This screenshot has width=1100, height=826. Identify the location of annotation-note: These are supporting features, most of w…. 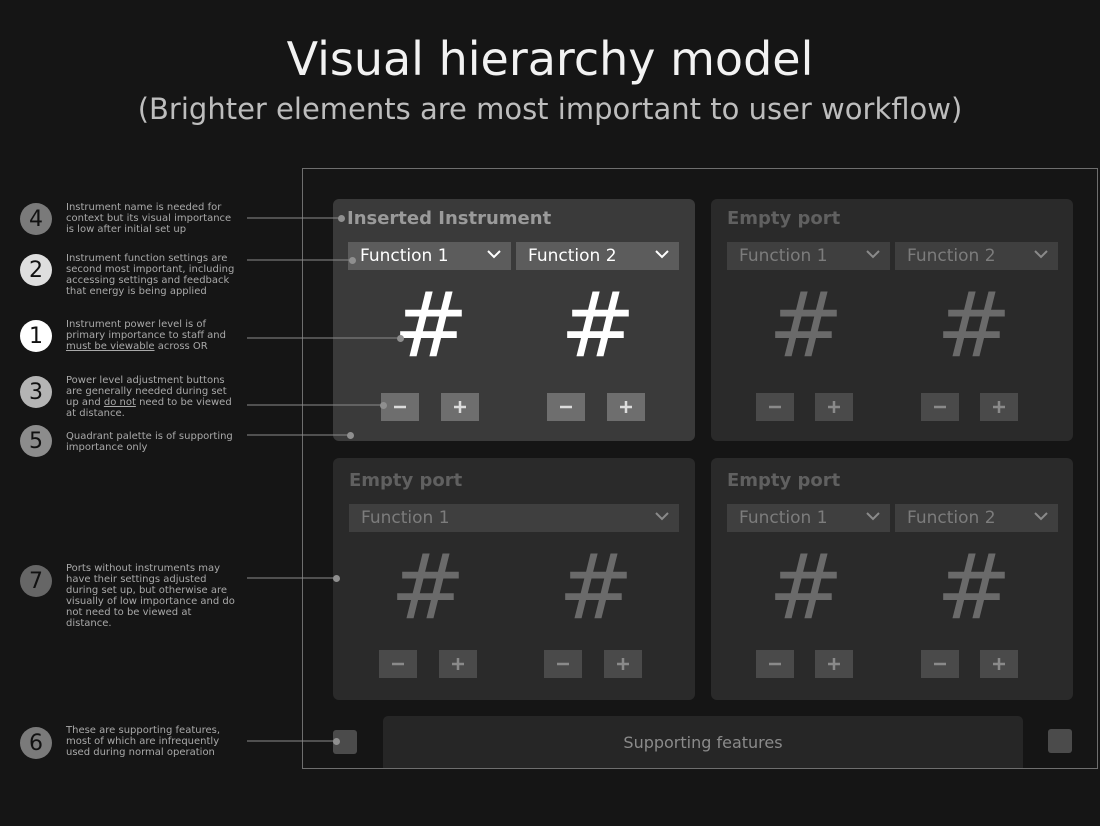
(143, 741).